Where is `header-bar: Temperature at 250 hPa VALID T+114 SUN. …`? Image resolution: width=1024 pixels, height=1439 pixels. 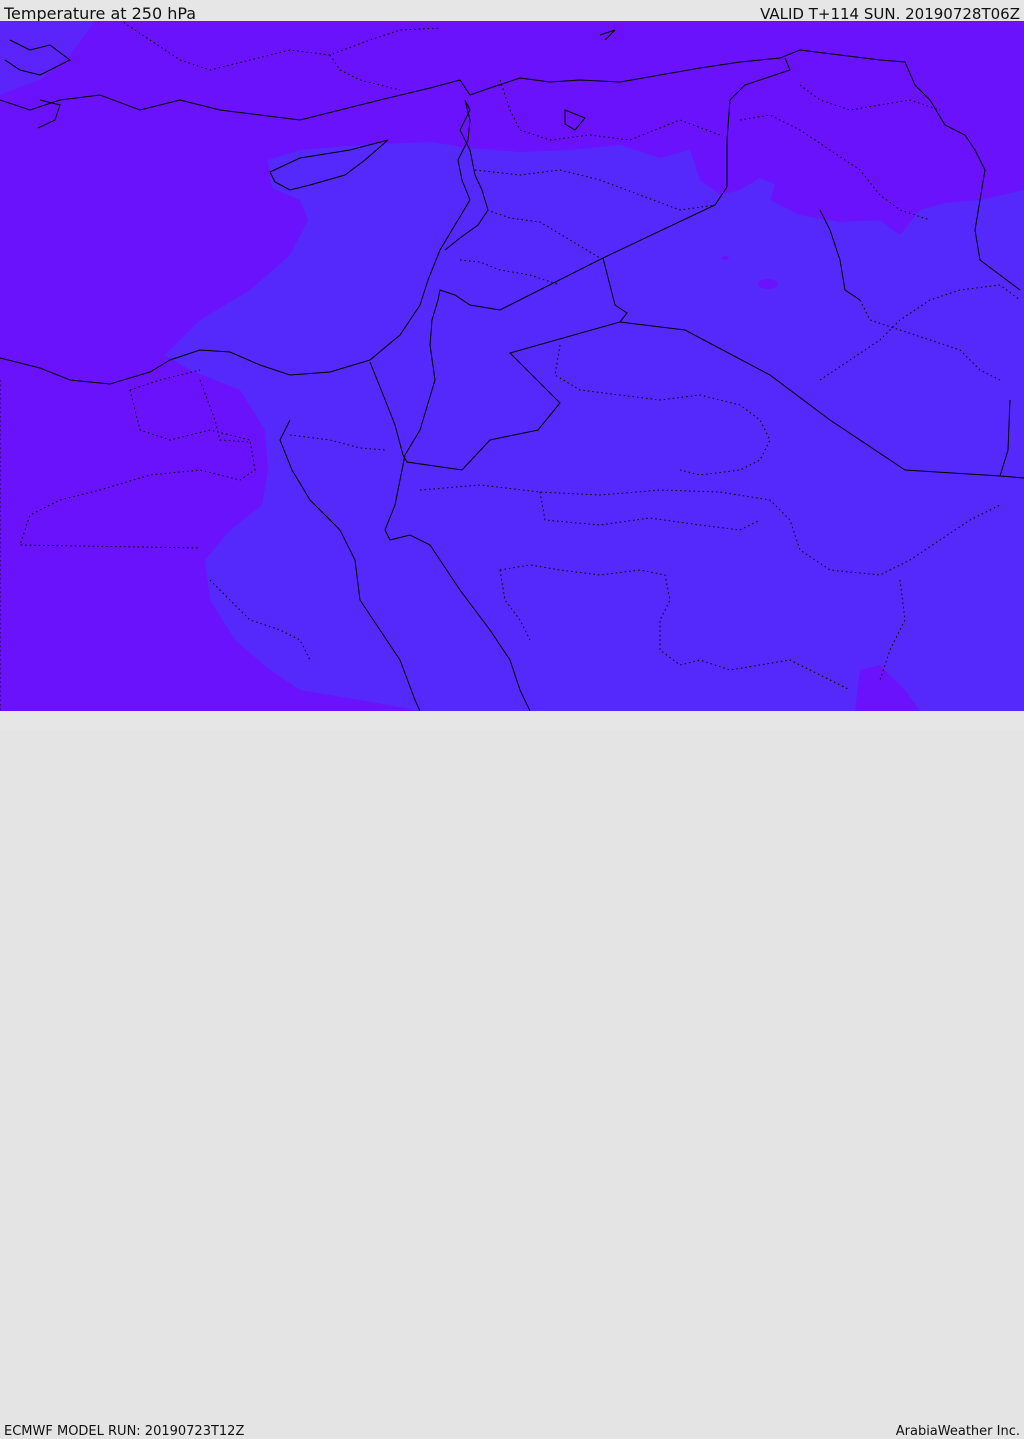 header-bar: Temperature at 250 hPa VALID T+114 SUN. … is located at coordinates (512, 11).